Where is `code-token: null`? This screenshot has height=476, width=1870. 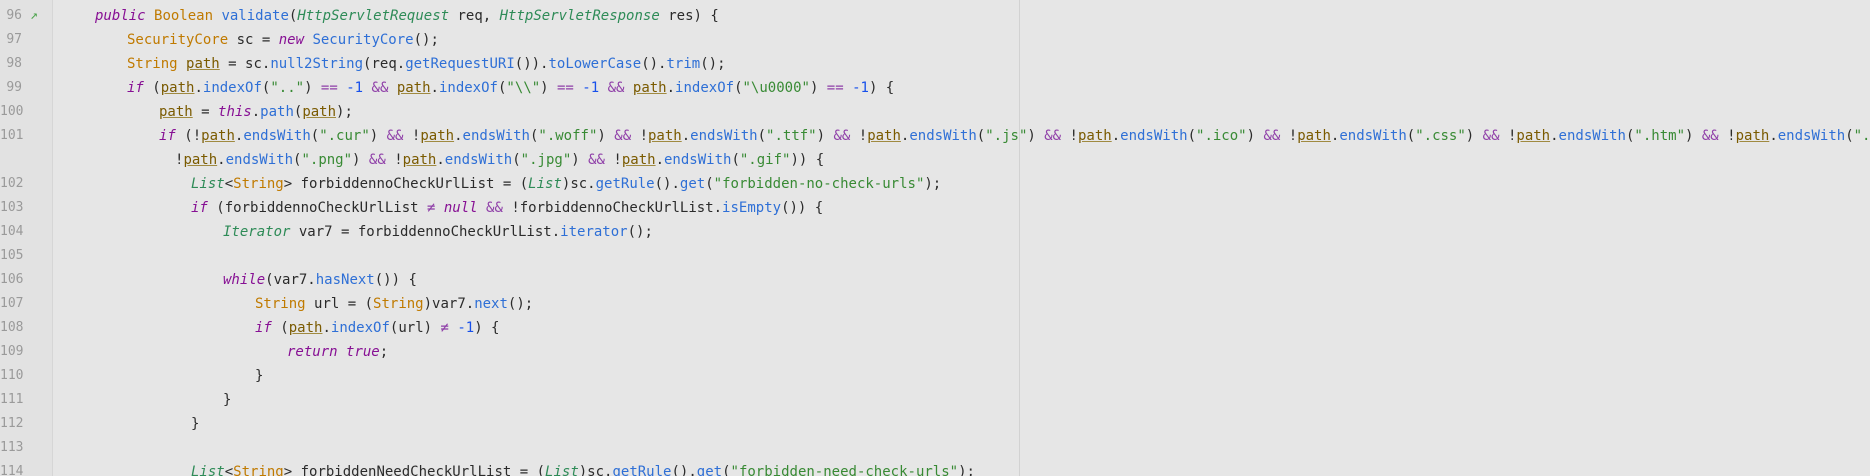
code-token: null is located at coordinates (465, 208).